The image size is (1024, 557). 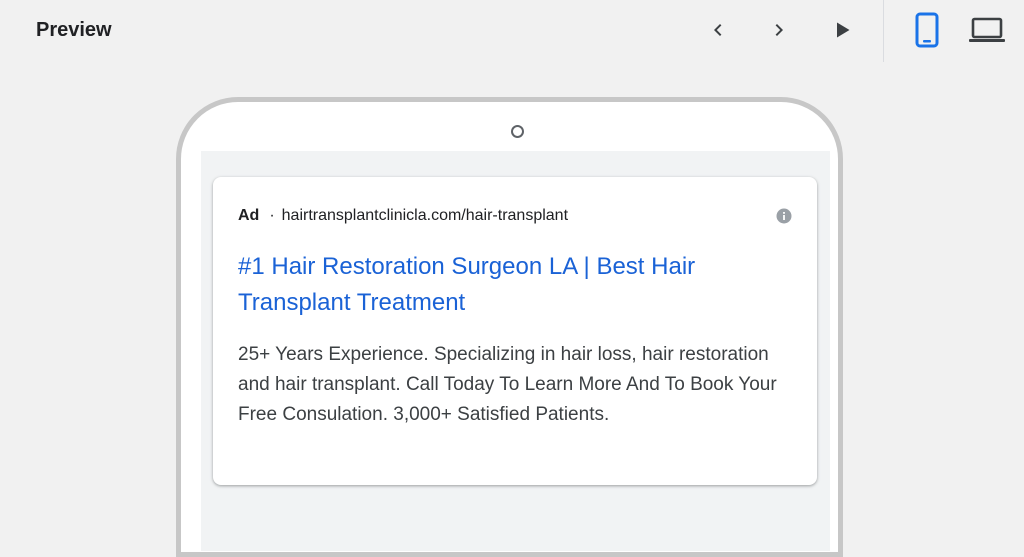 I want to click on previous-button, so click(x=718, y=30).